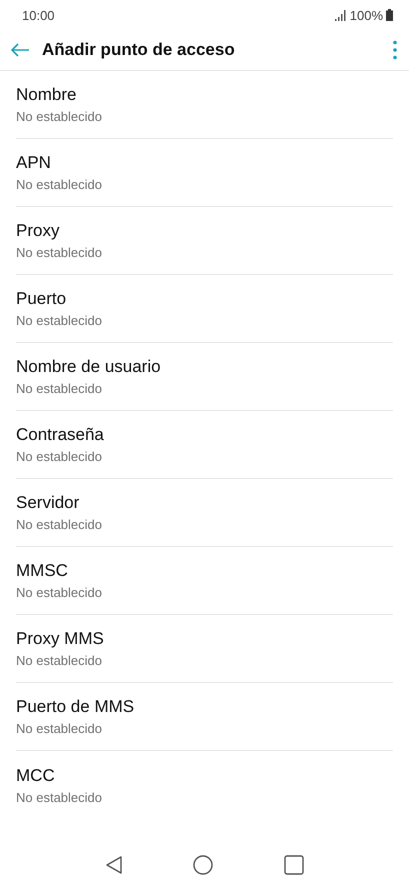  Describe the element at coordinates (88, 367) in the screenshot. I see `setting-label: Nombre de usuario` at that location.